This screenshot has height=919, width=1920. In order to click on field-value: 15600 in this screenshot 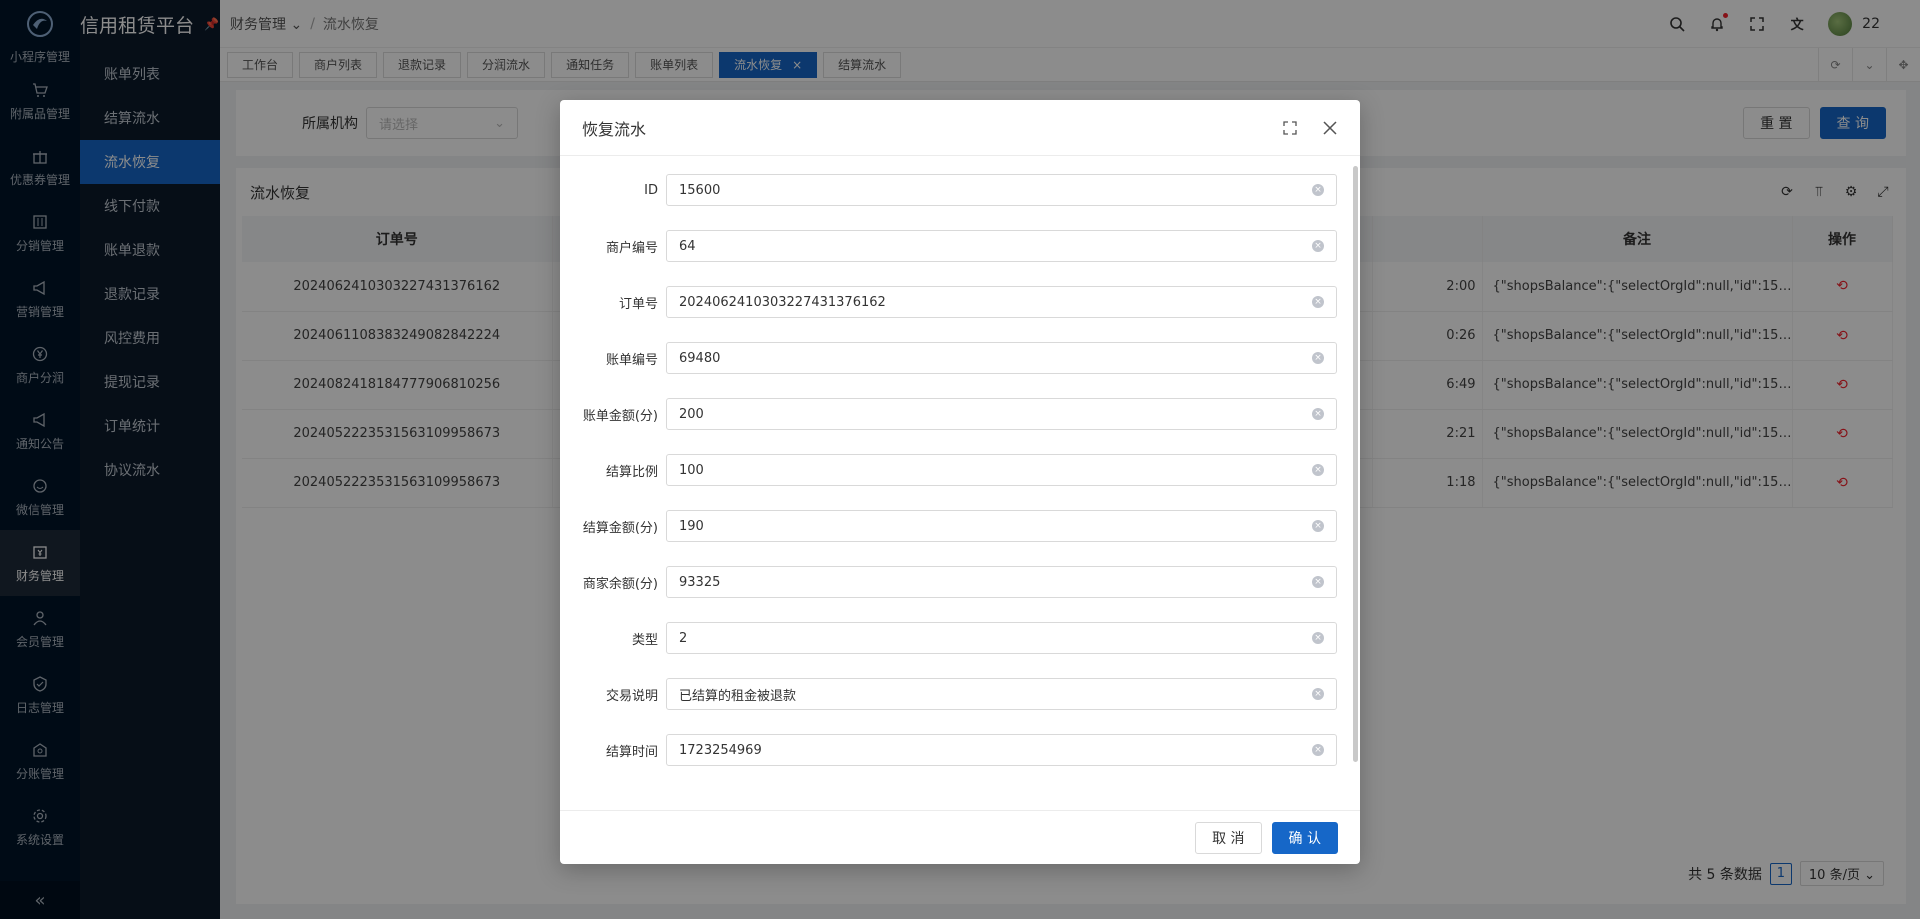, I will do `click(700, 190)`.